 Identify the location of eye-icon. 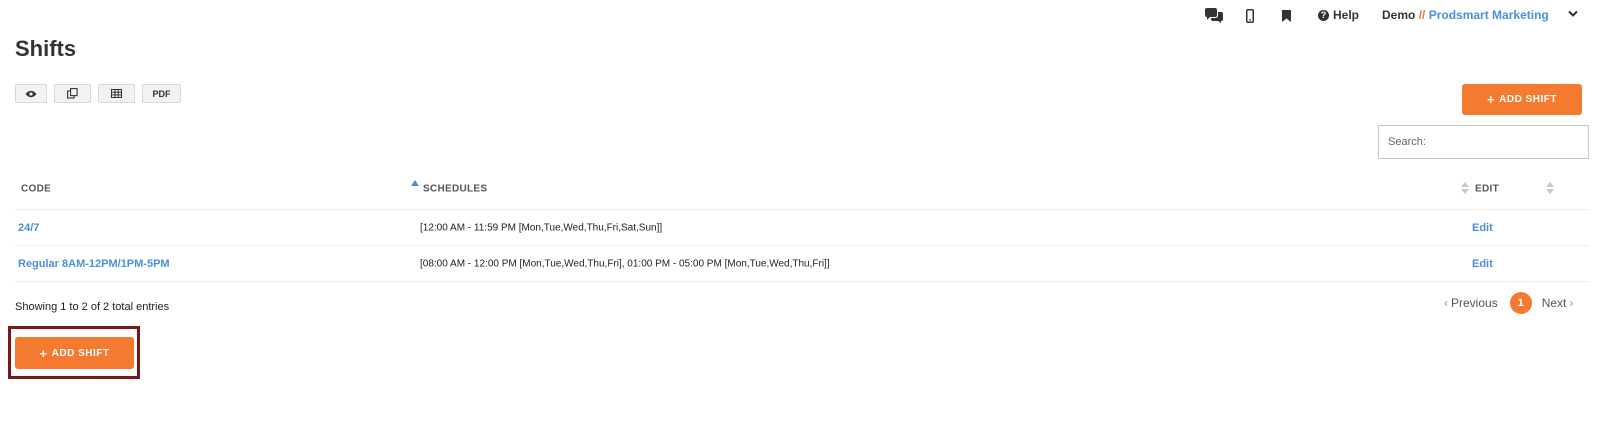
(31, 93).